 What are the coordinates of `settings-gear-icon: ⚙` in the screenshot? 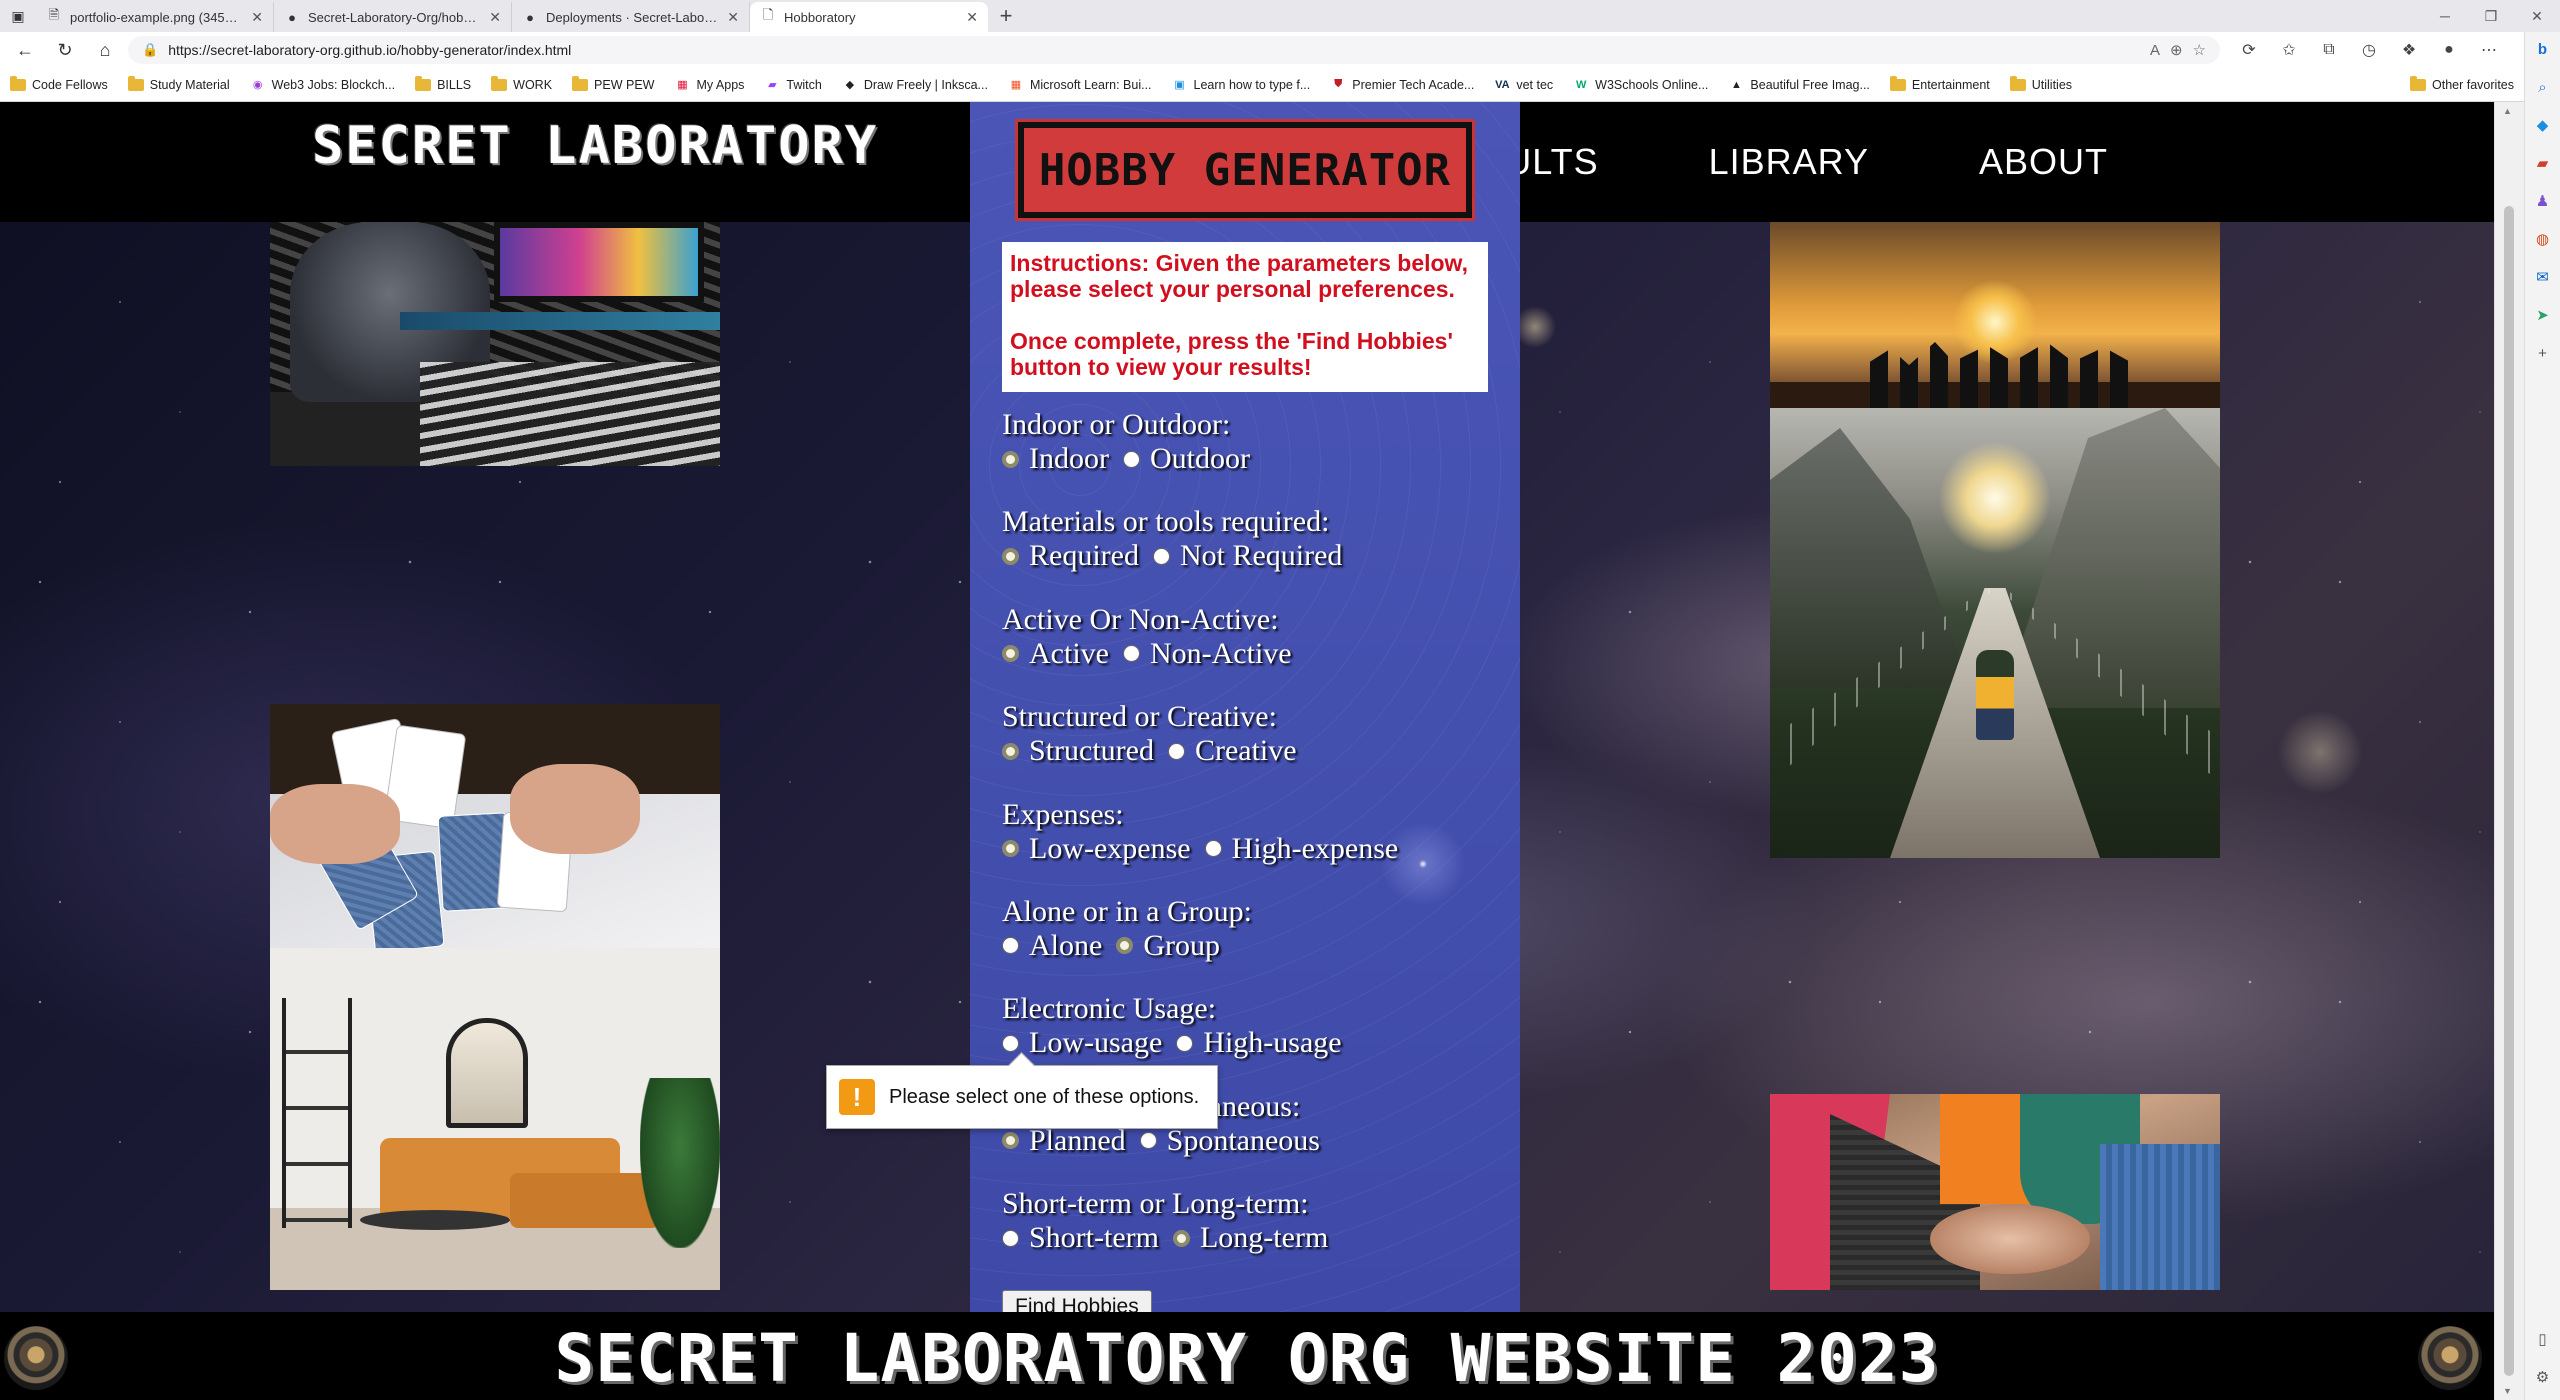 It's located at (2543, 1377).